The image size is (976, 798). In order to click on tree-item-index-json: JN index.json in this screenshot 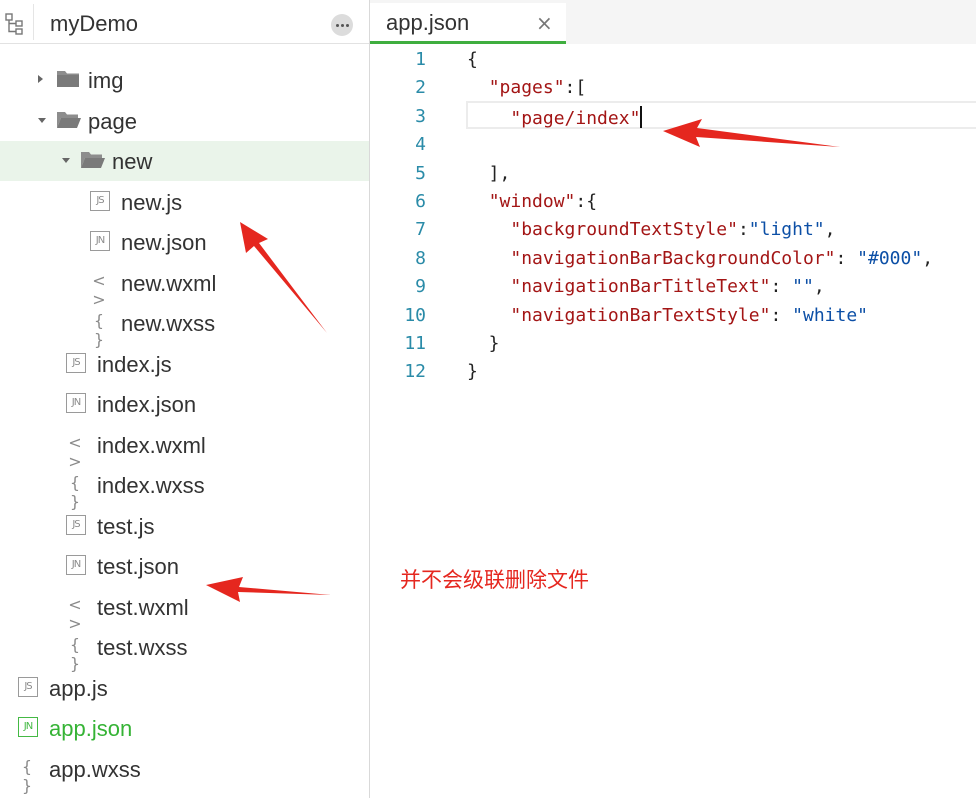, I will do `click(184, 404)`.